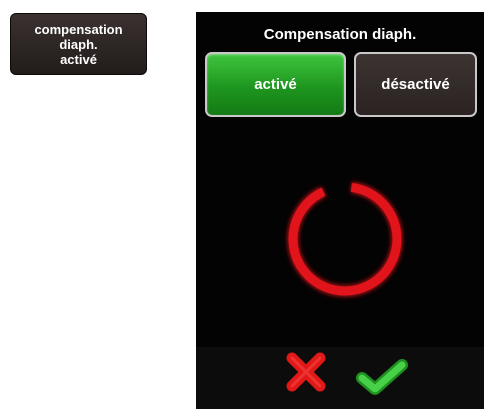 This screenshot has height=409, width=492. What do you see at coordinates (345, 239) in the screenshot?
I see `loading-spinner-icon` at bounding box center [345, 239].